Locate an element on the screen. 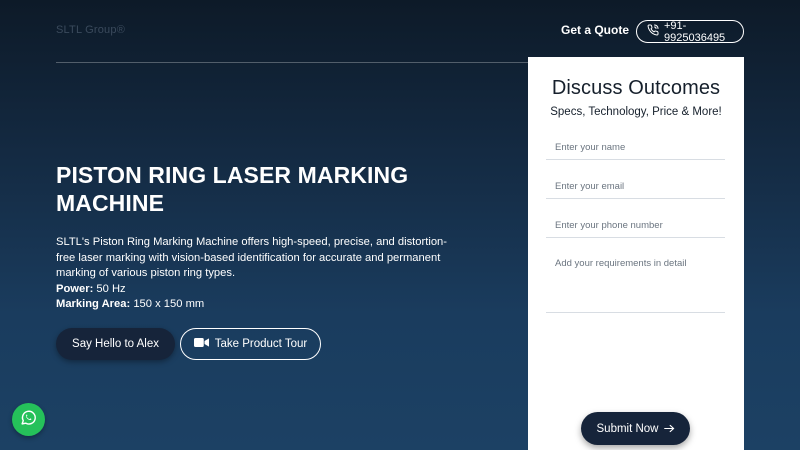  phone-button: +91-9925036495 is located at coordinates (690, 31).